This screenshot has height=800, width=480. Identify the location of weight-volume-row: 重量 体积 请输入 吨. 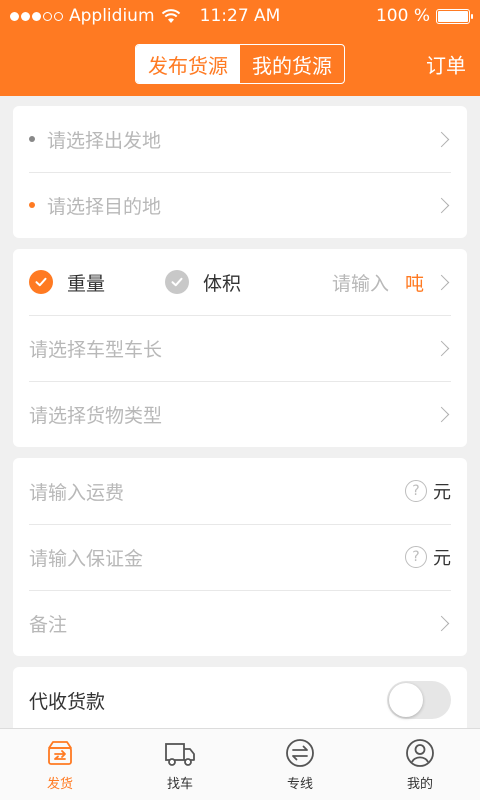
(240, 282).